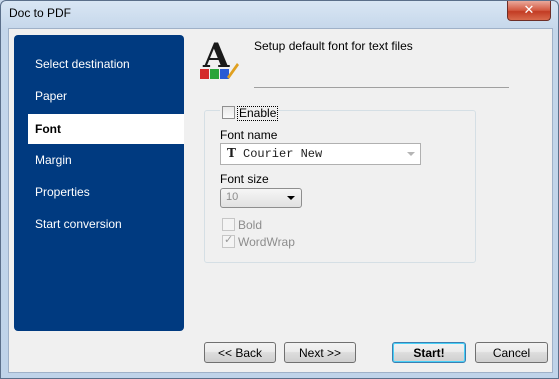 The image size is (559, 379). Describe the element at coordinates (99, 224) in the screenshot. I see `sidebar-item-start-conversion: Start conversion` at that location.